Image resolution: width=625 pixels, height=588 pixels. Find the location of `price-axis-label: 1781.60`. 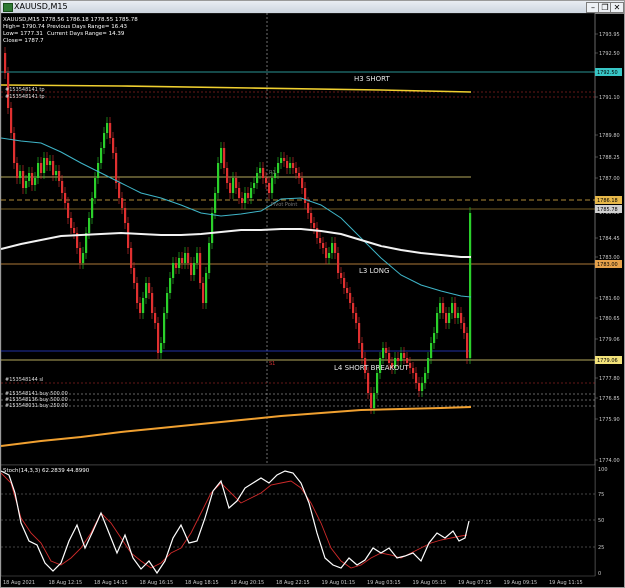

price-axis-label: 1781.60 is located at coordinates (609, 299).